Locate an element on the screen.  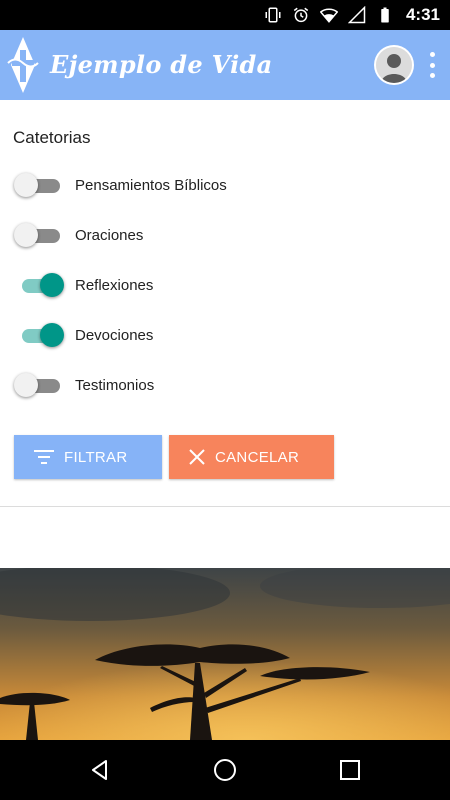
wifi-icon is located at coordinates (328, 15).